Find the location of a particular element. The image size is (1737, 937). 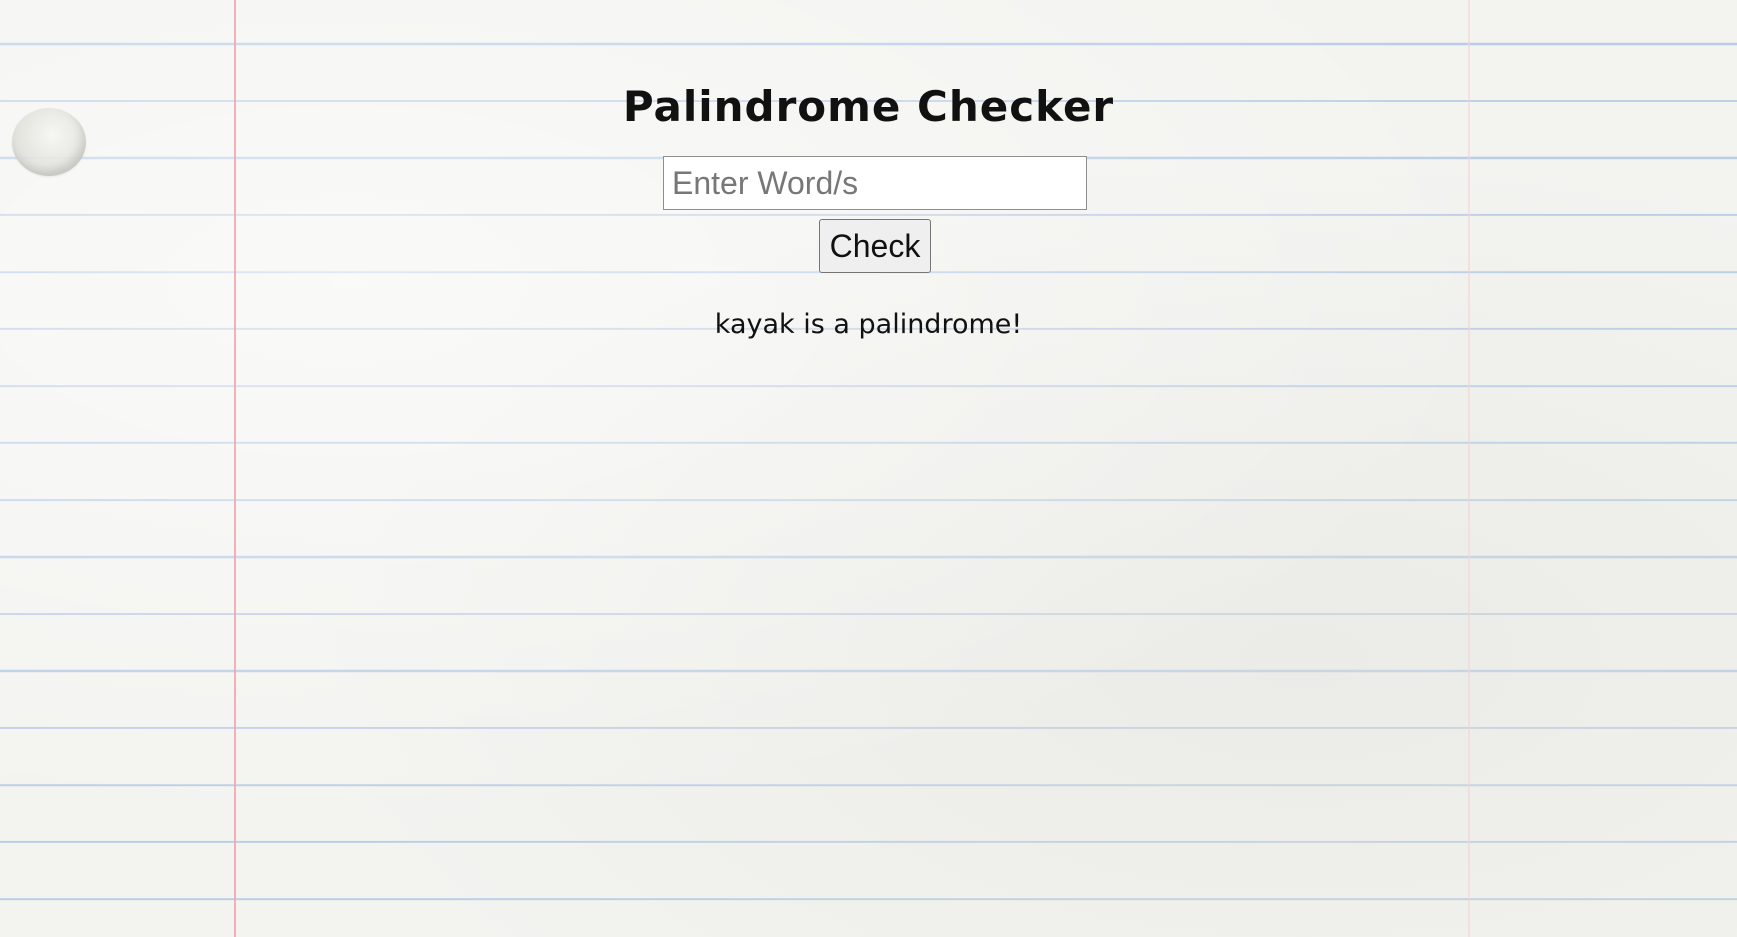

check-button: Check is located at coordinates (875, 246).